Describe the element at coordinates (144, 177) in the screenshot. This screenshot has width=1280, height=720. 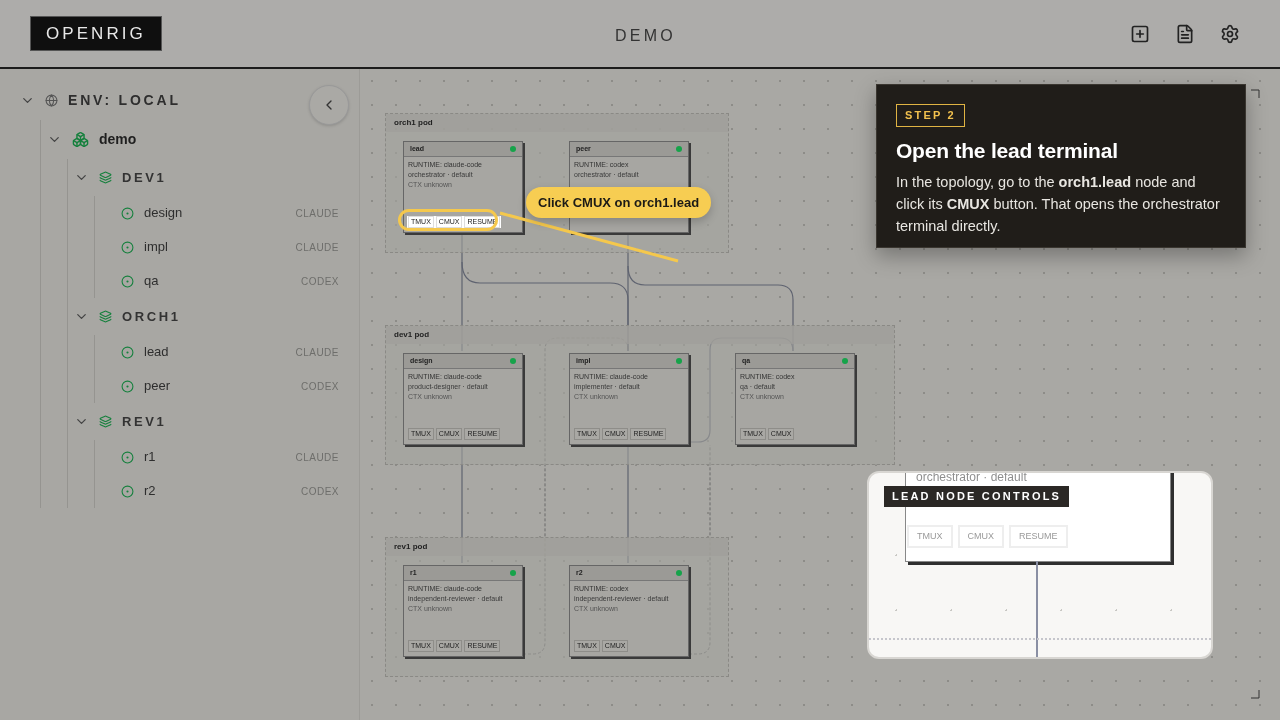
I see `tree-label: DEV1` at that location.